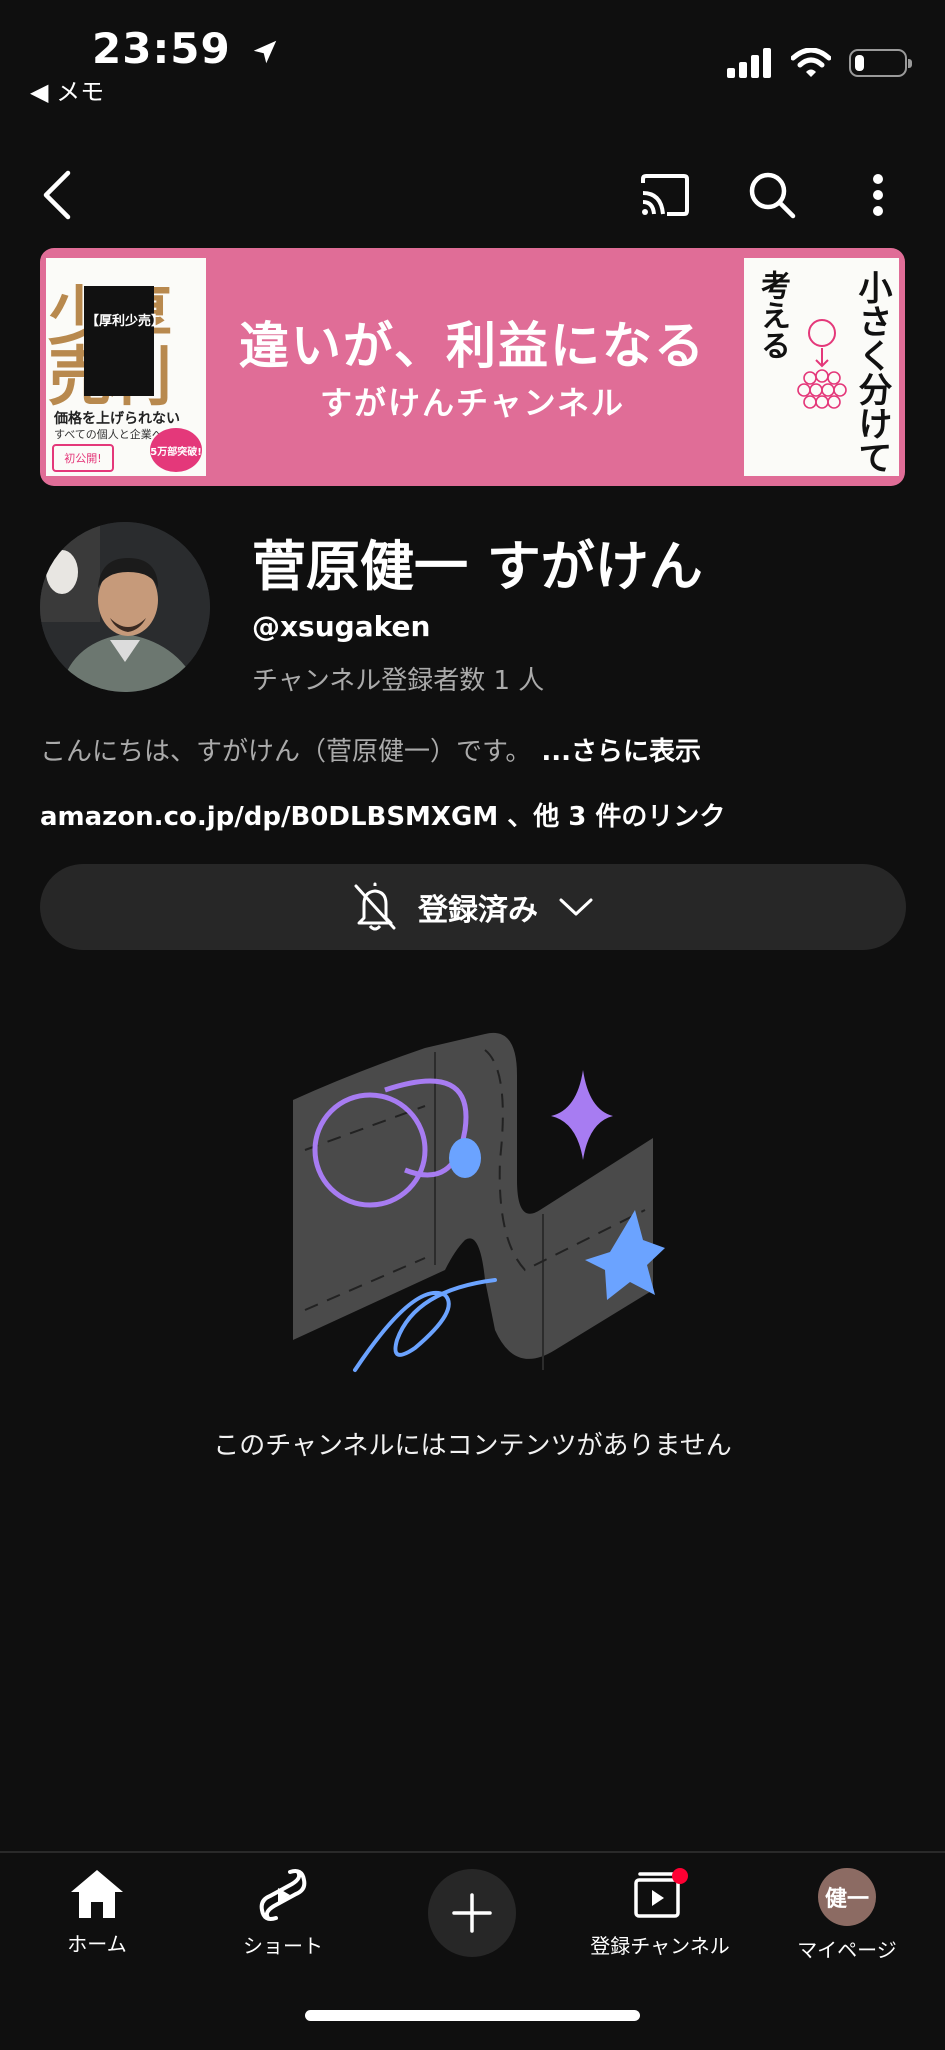 This screenshot has width=945, height=2050. I want to click on nav-home: ホーム, so click(97, 1912).